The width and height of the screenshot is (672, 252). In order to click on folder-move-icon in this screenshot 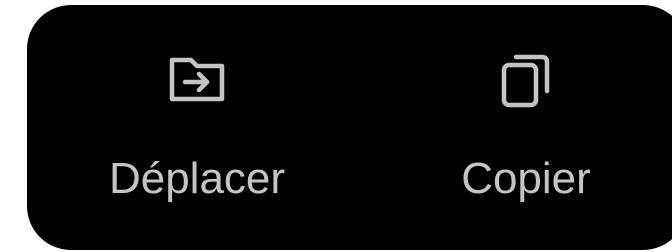, I will do `click(197, 79)`.